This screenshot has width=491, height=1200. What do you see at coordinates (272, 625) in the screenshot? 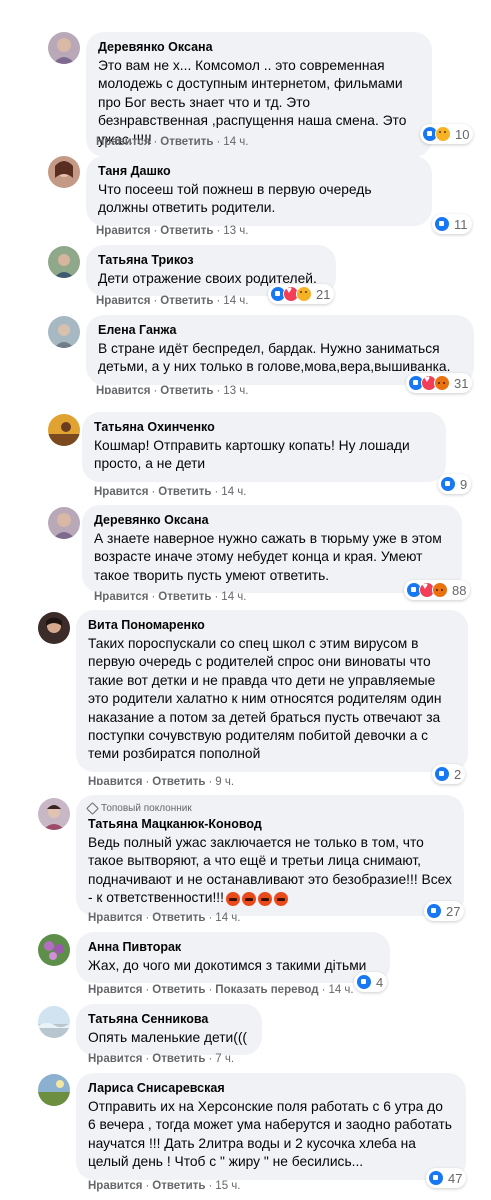
I see `comment-author: Вита Пономаренко` at bounding box center [272, 625].